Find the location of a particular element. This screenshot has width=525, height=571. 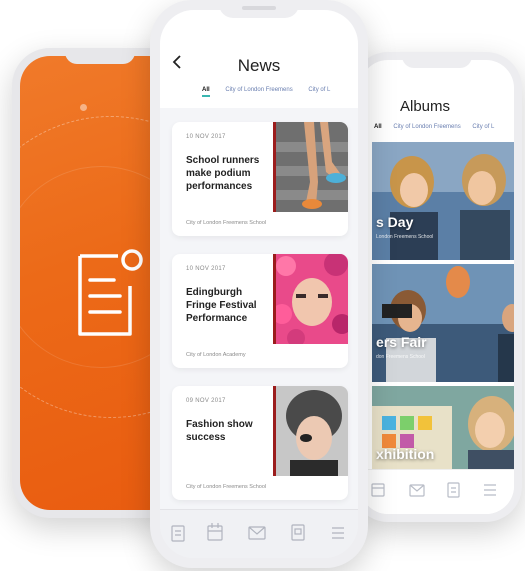

news-date: 09 NOV 2017 is located at coordinates (206, 401).